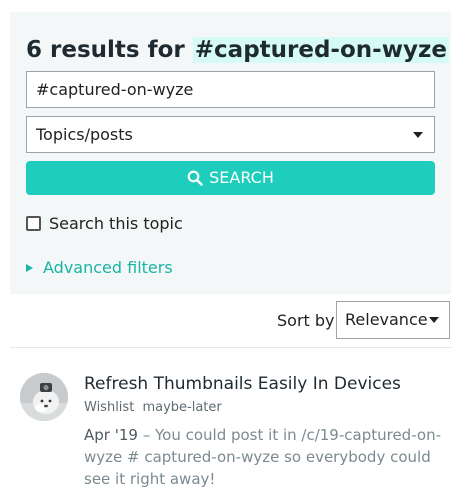 This screenshot has width=461, height=500. I want to click on search-this-topic-checkbox, so click(33, 223).